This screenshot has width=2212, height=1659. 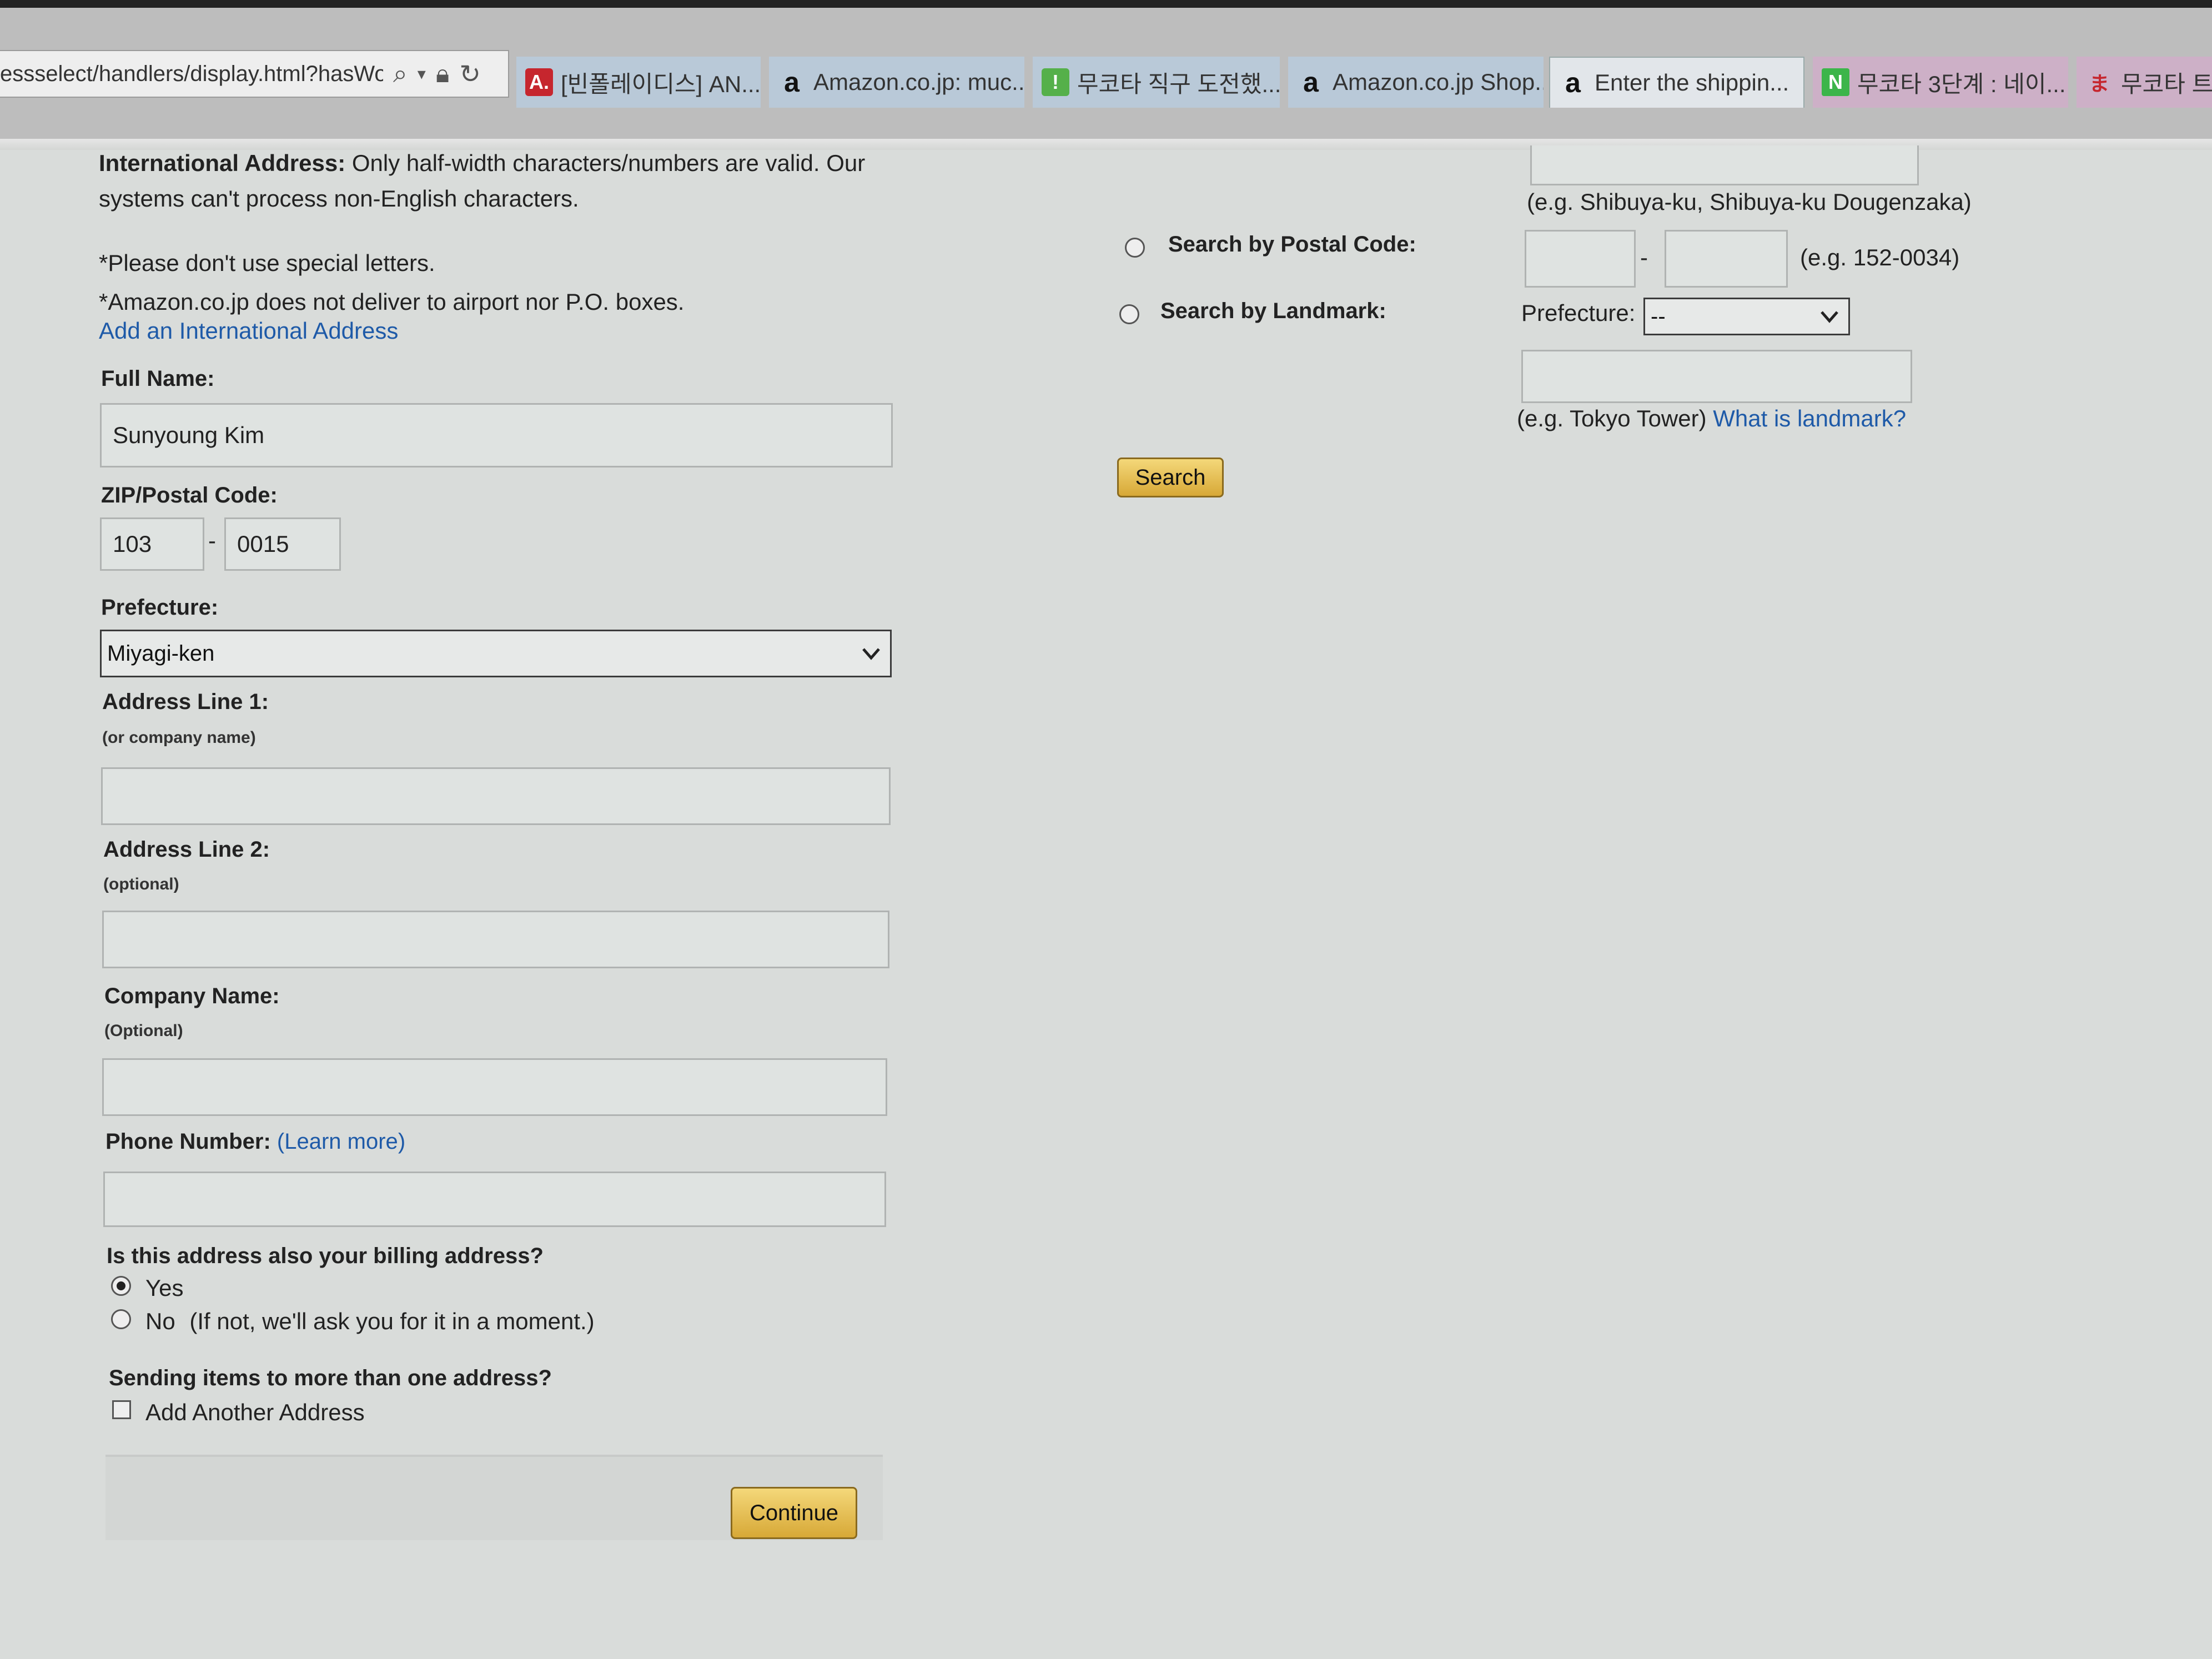 I want to click on company-name-label: Company Name:, so click(x=192, y=996).